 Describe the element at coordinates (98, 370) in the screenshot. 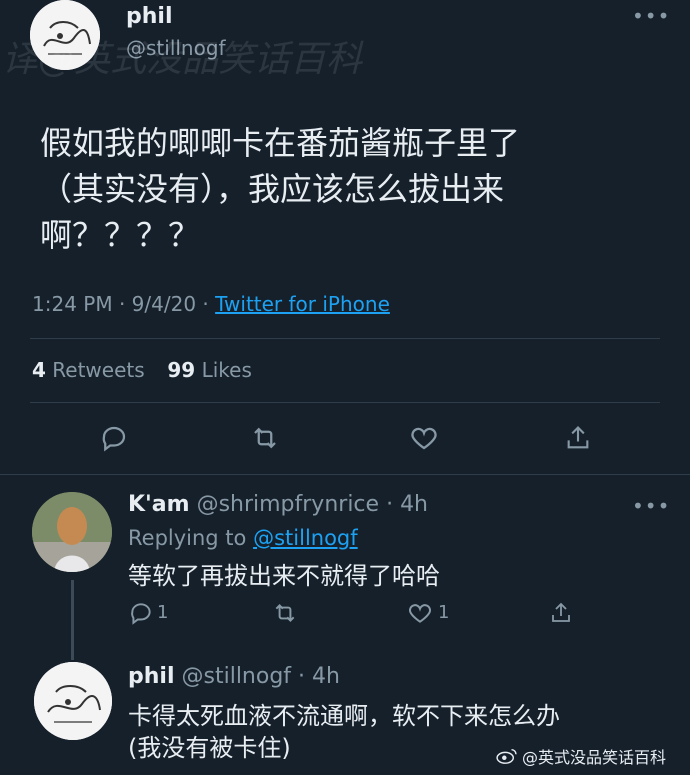

I see `retweets-label: Retweets` at that location.